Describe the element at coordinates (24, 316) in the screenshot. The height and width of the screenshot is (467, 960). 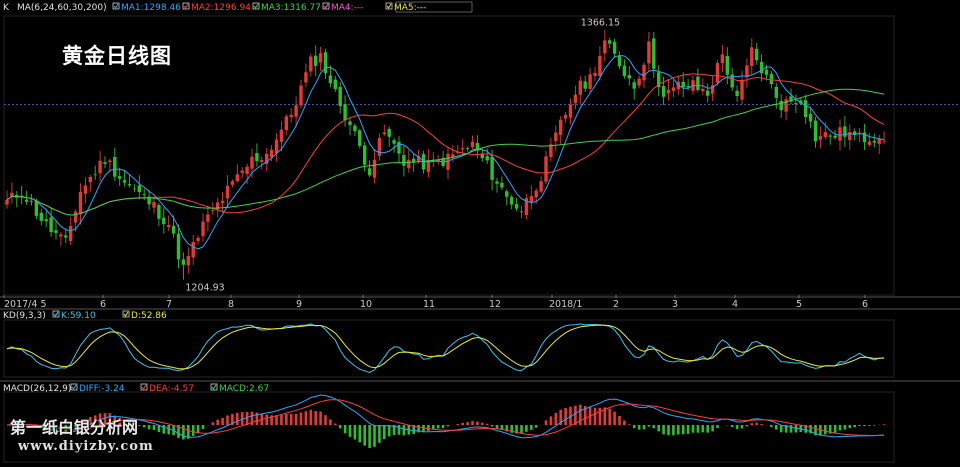
I see `kd-panel-label: KD(9,3,3)` at that location.